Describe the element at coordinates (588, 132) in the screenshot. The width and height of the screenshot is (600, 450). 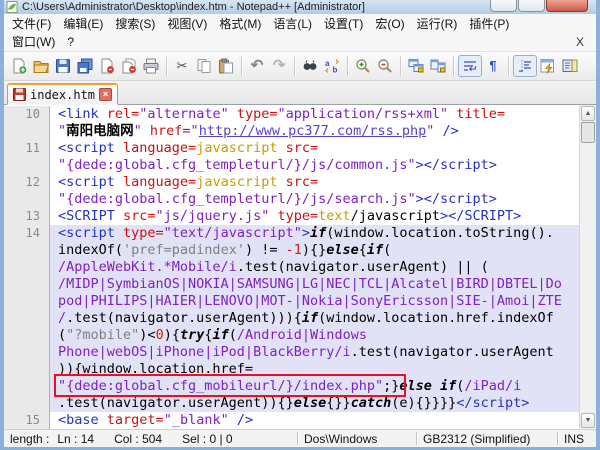
I see `scrollbar-thumb` at that location.